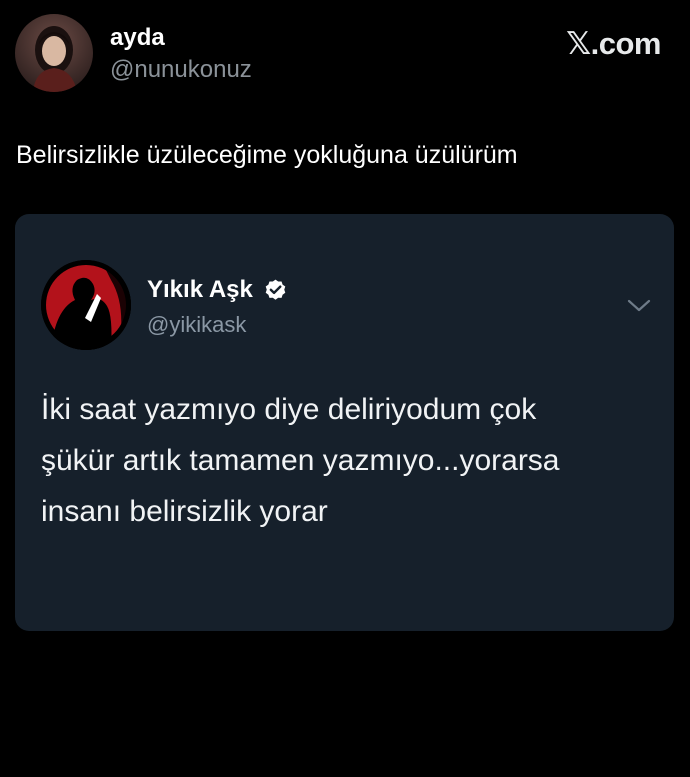 The width and height of the screenshot is (690, 777). I want to click on author-name: ayda, so click(137, 38).